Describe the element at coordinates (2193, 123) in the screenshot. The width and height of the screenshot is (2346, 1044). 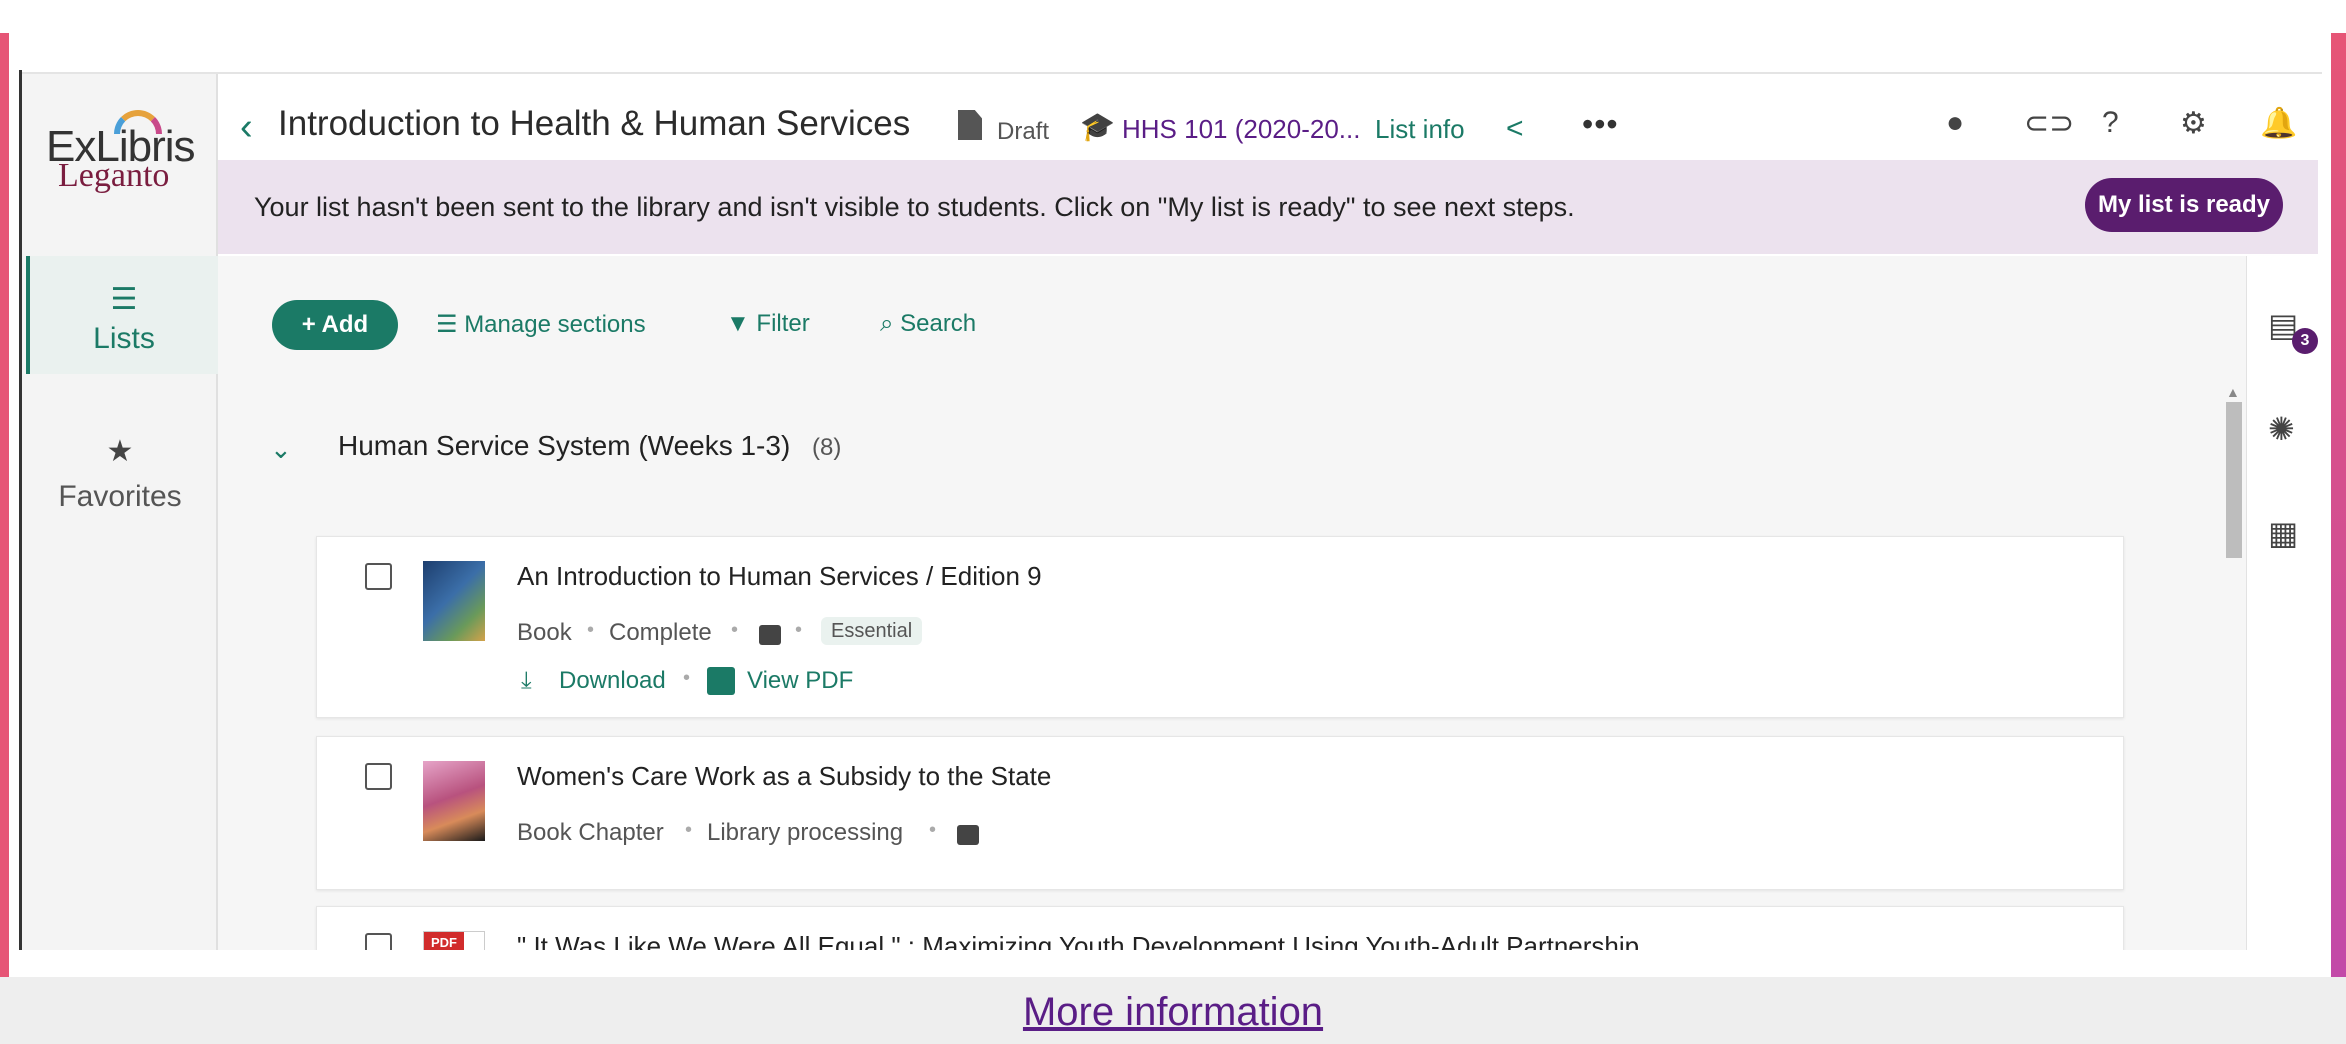
I see `gear-icon: ⚙` at that location.